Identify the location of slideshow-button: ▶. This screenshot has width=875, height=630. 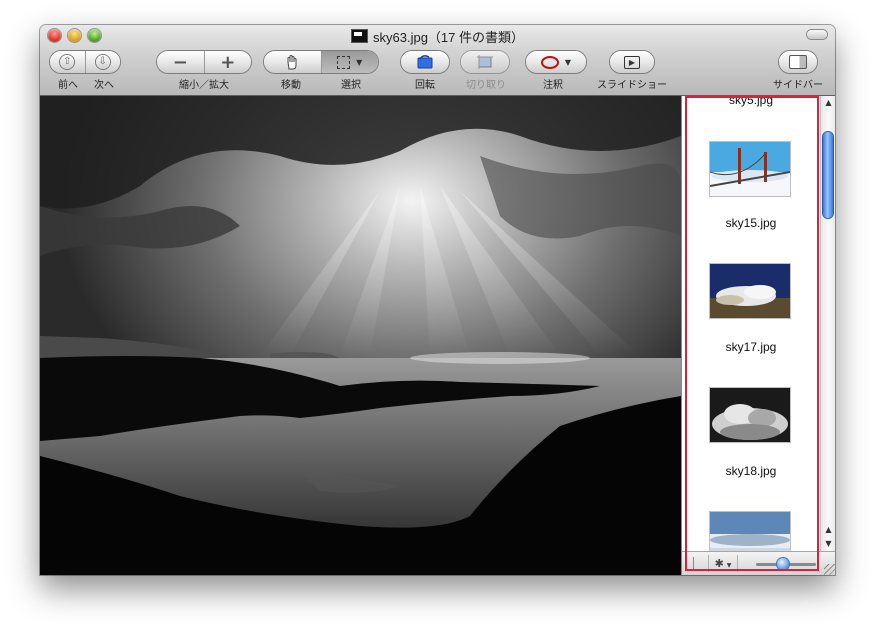
(632, 62).